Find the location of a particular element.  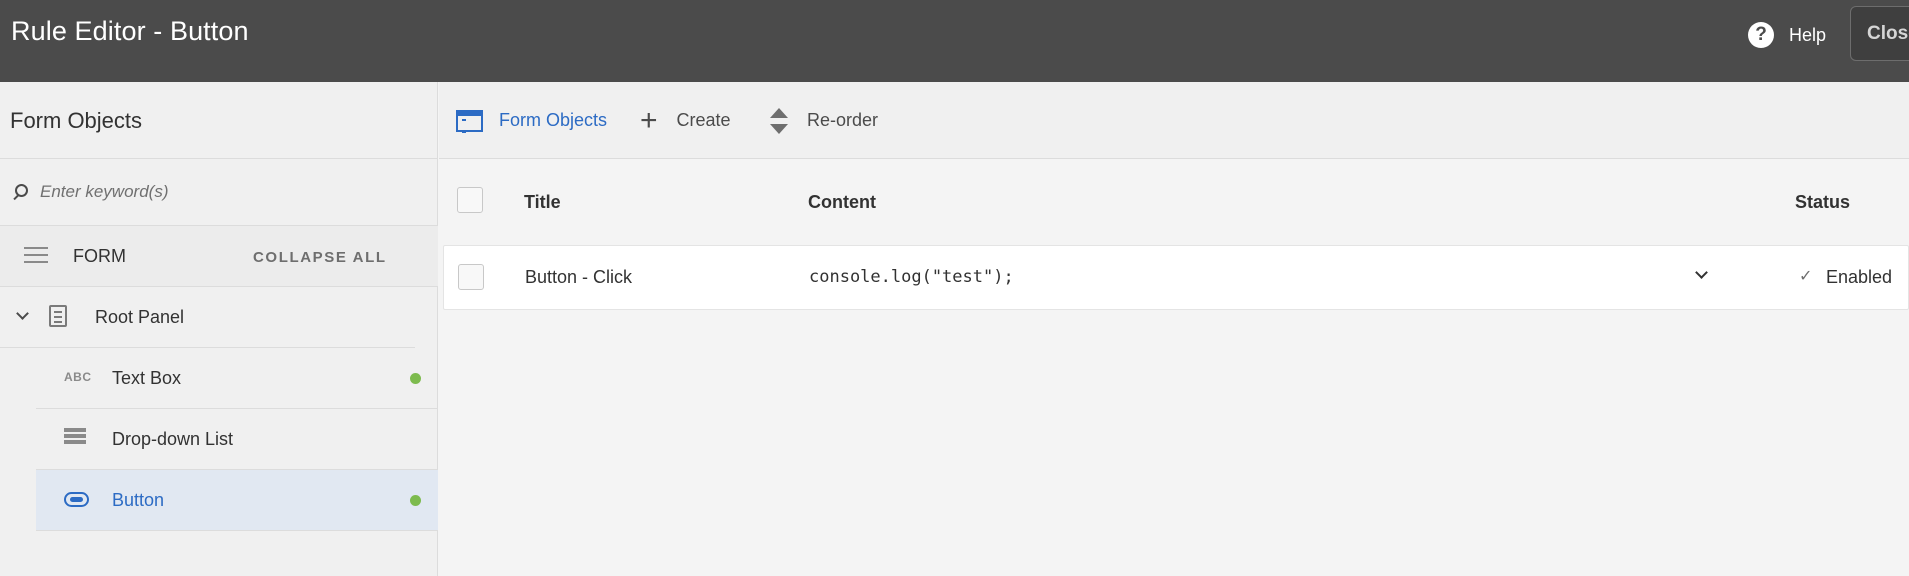

search-input is located at coordinates (230, 192).